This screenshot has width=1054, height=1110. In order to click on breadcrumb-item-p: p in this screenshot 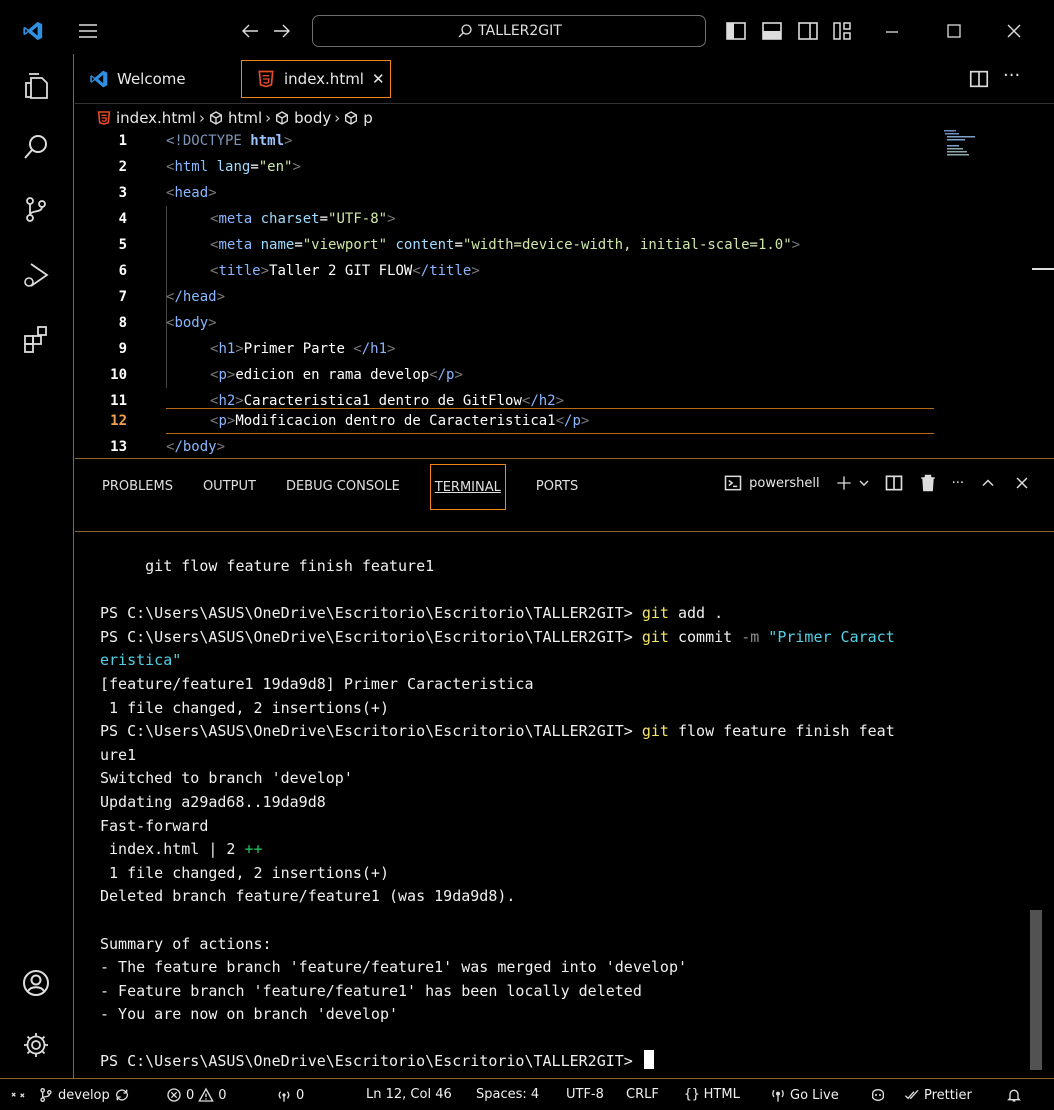, I will do `click(358, 118)`.